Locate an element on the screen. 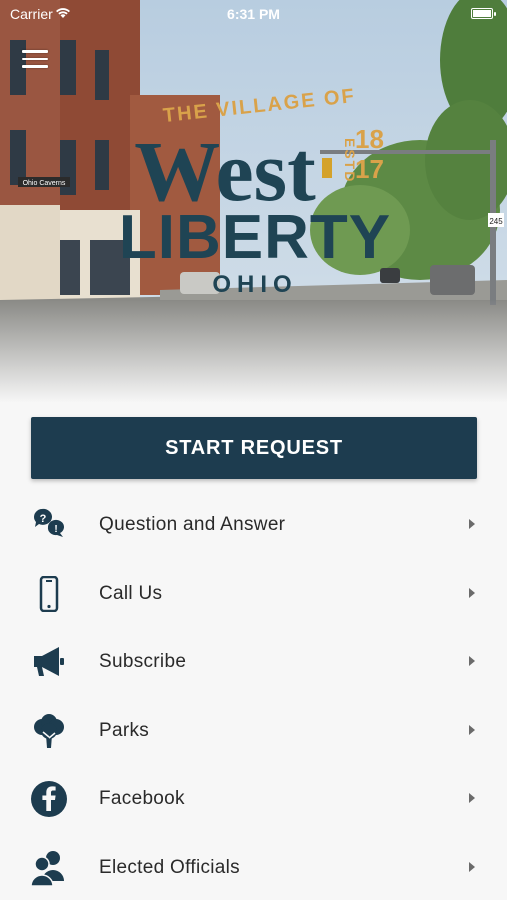  logo-line-liberty: LIBERTY is located at coordinates (255, 237).